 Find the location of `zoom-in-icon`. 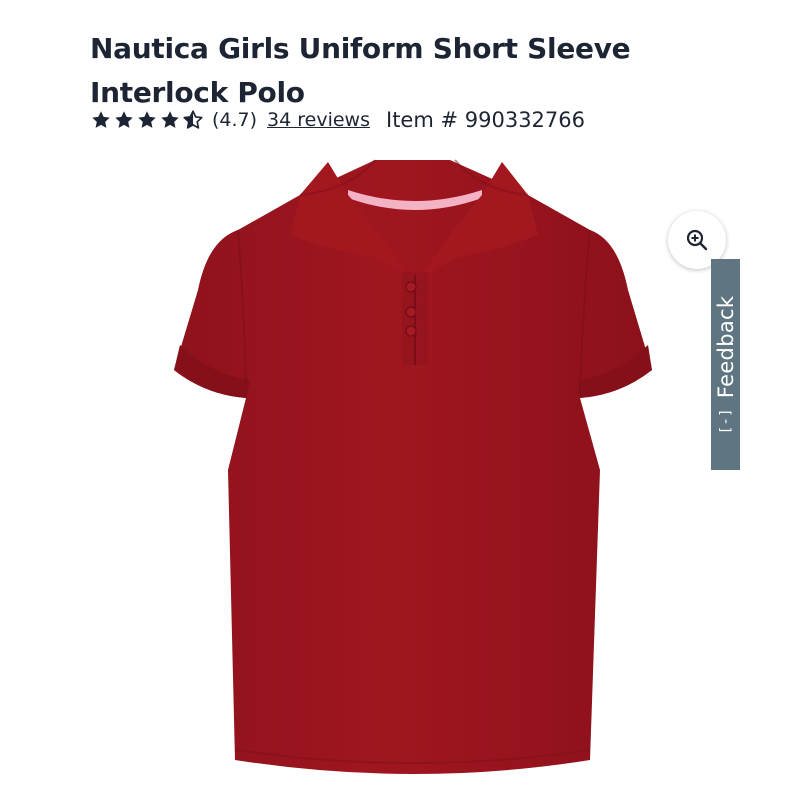

zoom-in-icon is located at coordinates (697, 240).